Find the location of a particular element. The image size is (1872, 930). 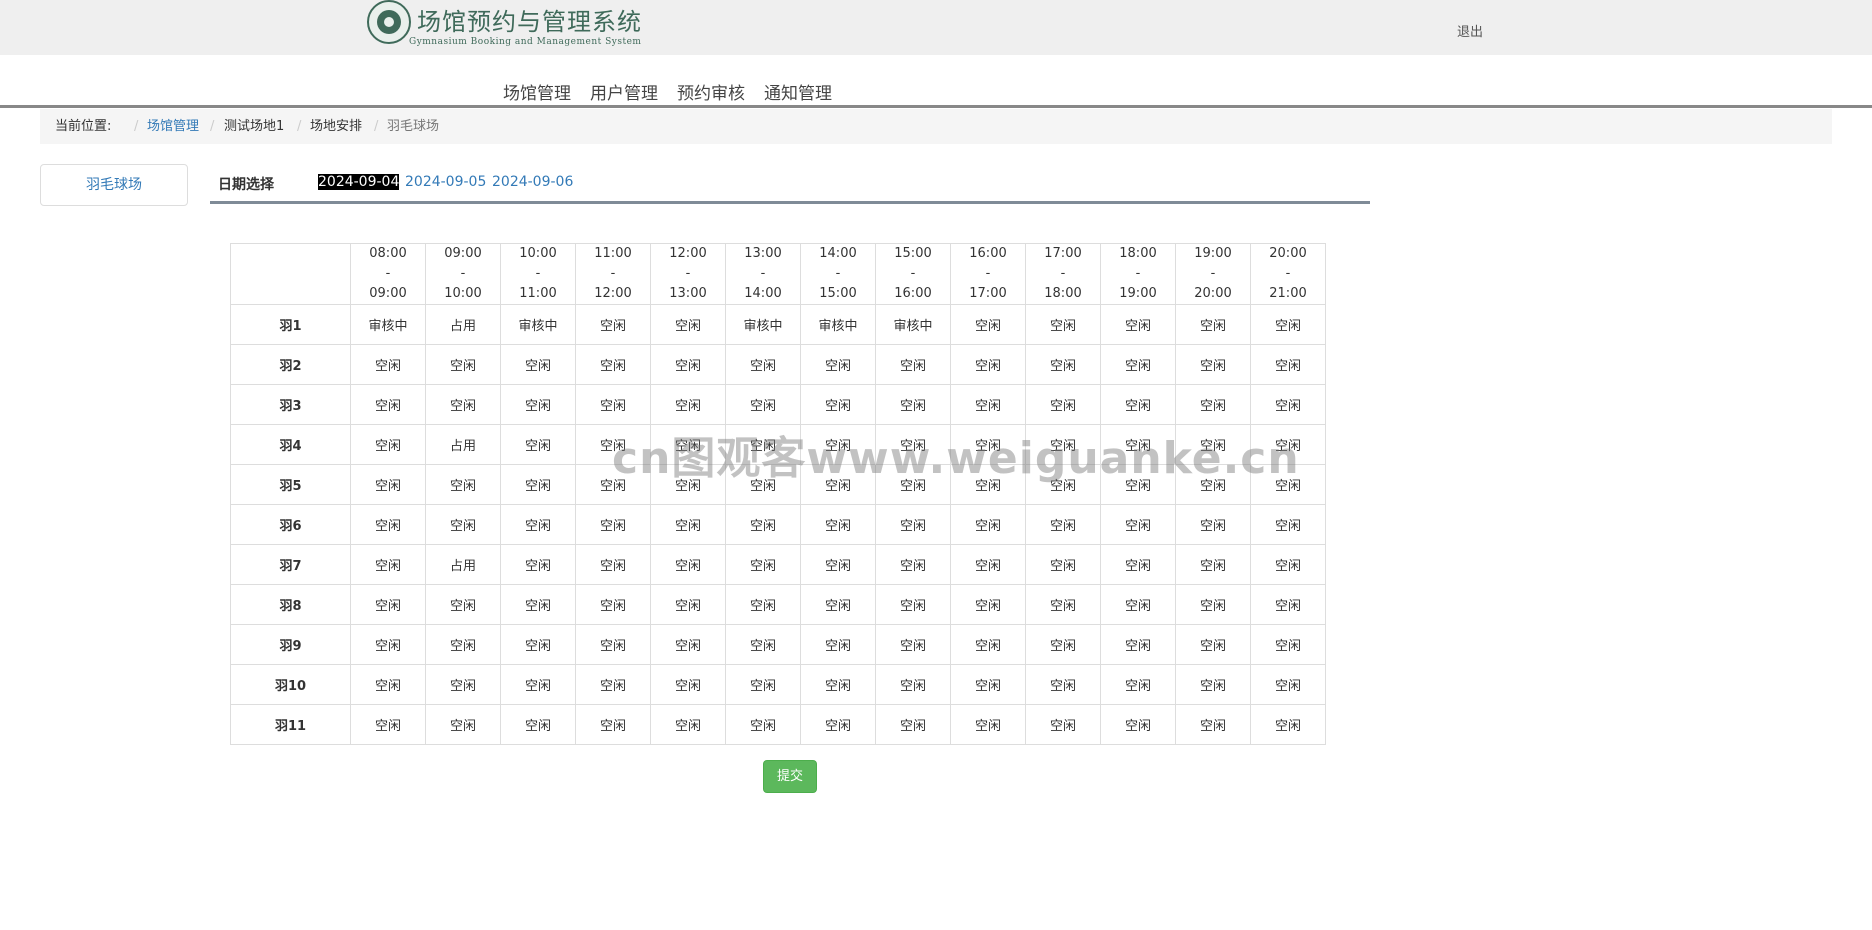

breadcrumb-item-arrangement: 场地安排 is located at coordinates (336, 126).